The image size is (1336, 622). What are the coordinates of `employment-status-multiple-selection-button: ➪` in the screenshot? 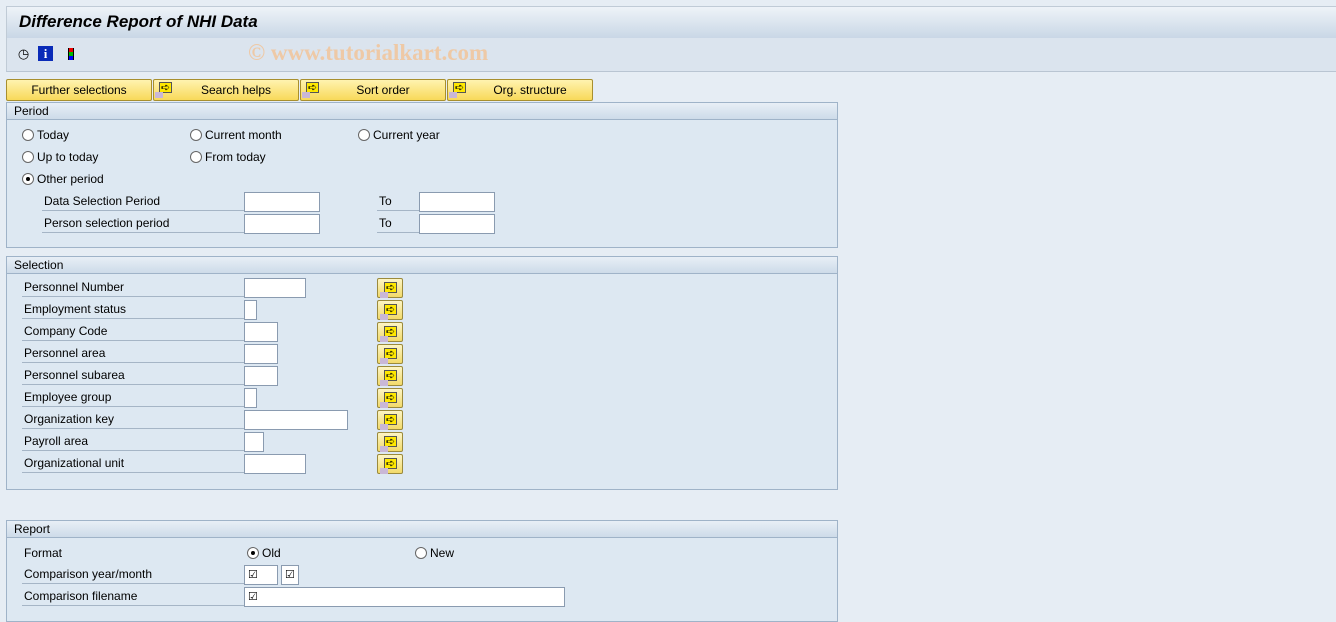 It's located at (390, 310).